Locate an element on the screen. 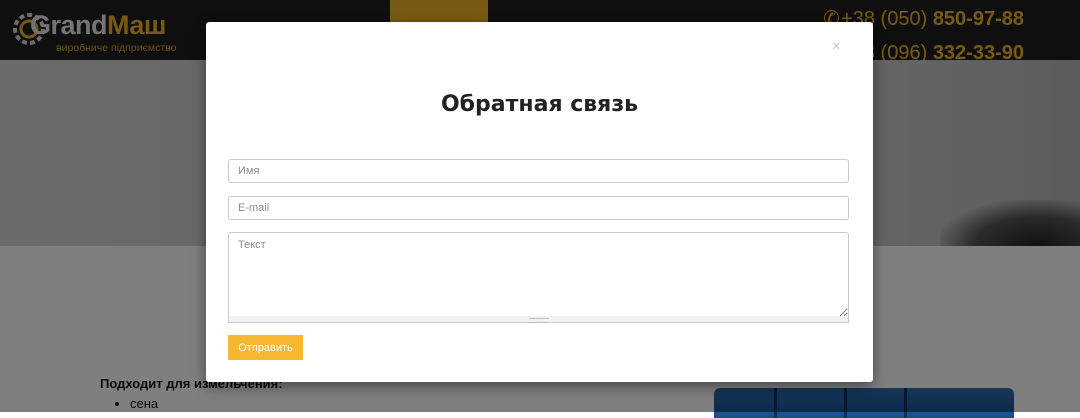  message-textarea is located at coordinates (538, 275).